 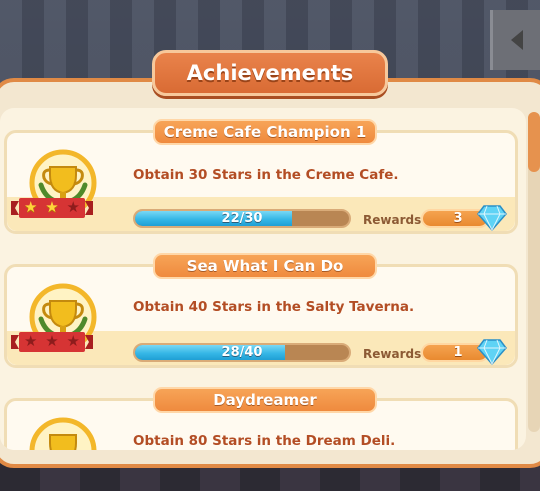 What do you see at coordinates (63, 432) in the screenshot?
I see `trophy-icon` at bounding box center [63, 432].